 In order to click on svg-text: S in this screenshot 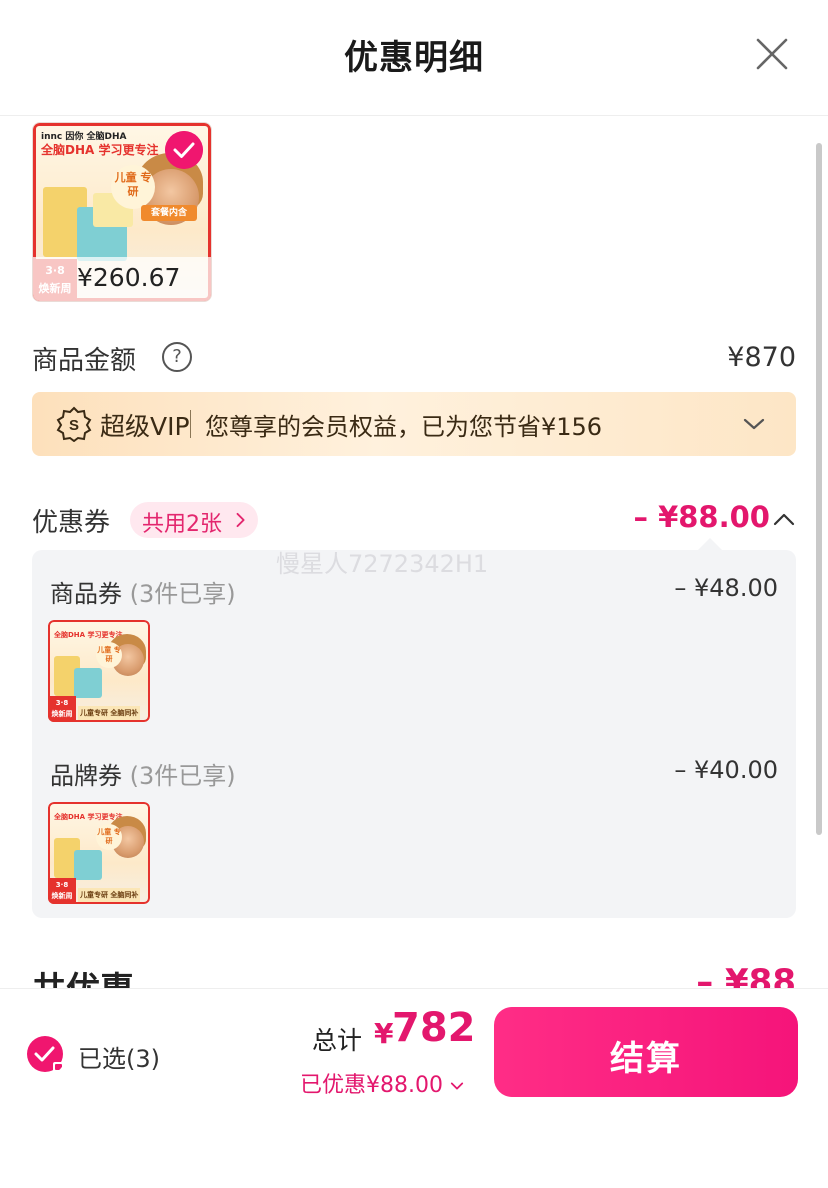, I will do `click(74, 425)`.